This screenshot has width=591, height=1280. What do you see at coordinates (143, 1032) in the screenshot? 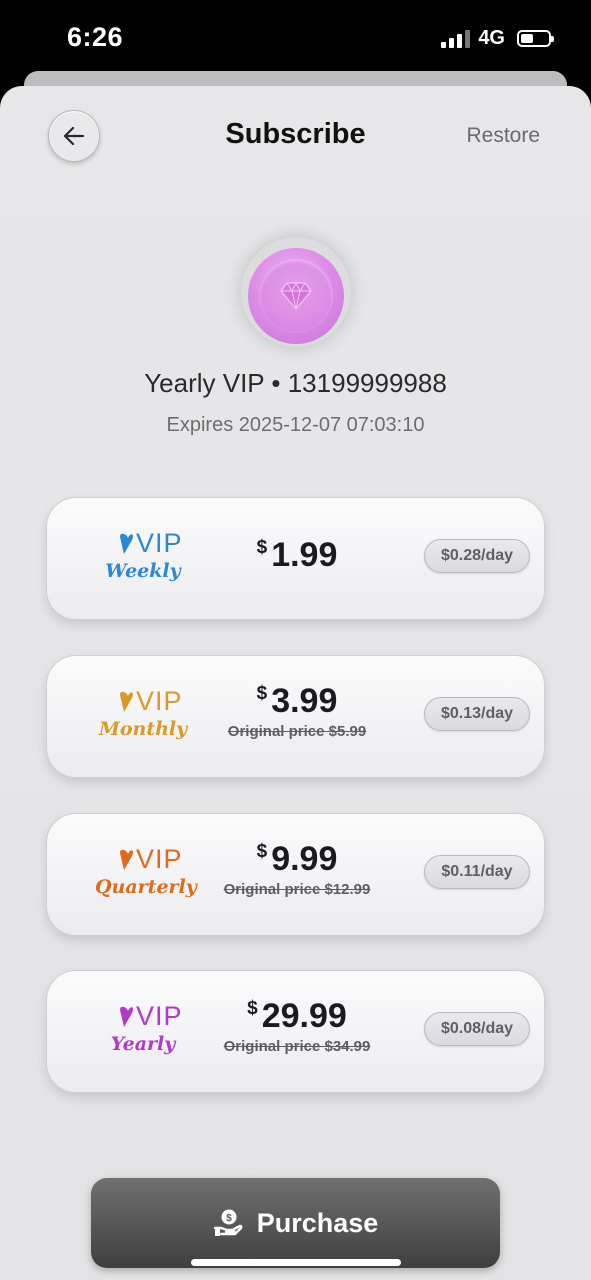
I see `plan-logo: VIP Yearly` at bounding box center [143, 1032].